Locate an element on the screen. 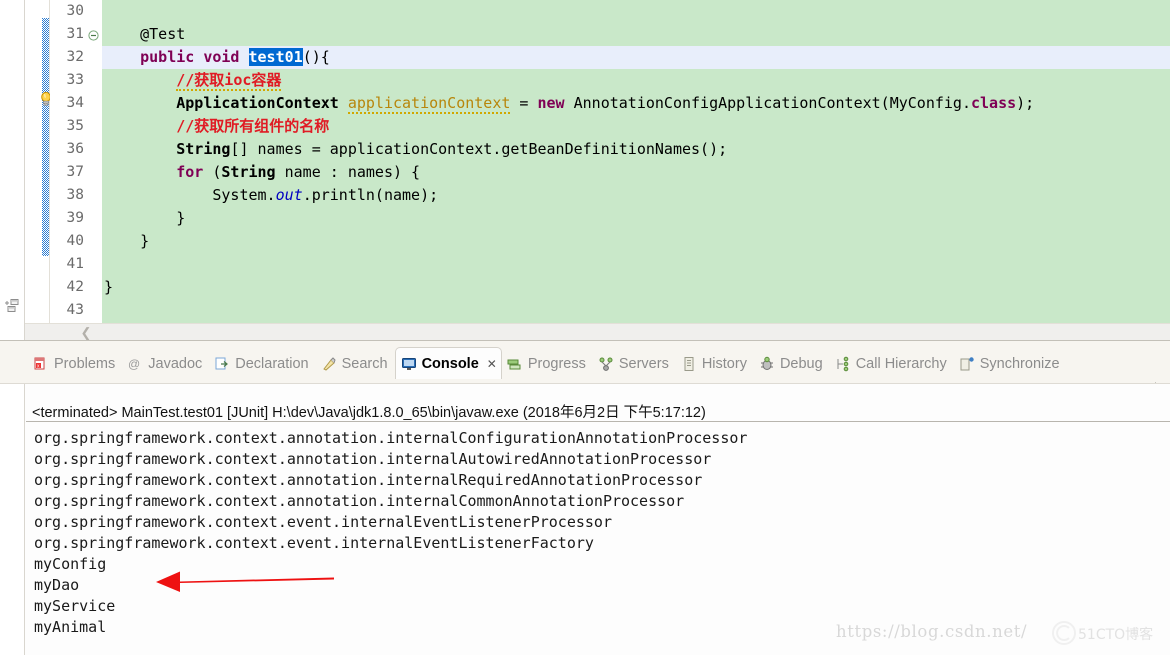 The image size is (1170, 655). line-number: 37 is located at coordinates (75, 172).